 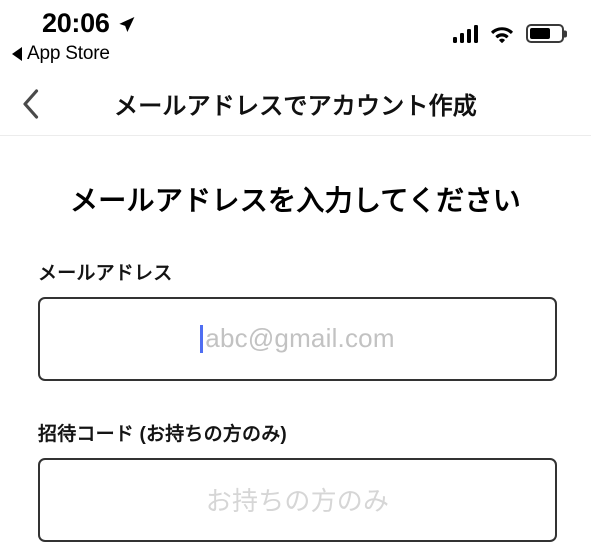 What do you see at coordinates (502, 34) in the screenshot?
I see `wifi-icon` at bounding box center [502, 34].